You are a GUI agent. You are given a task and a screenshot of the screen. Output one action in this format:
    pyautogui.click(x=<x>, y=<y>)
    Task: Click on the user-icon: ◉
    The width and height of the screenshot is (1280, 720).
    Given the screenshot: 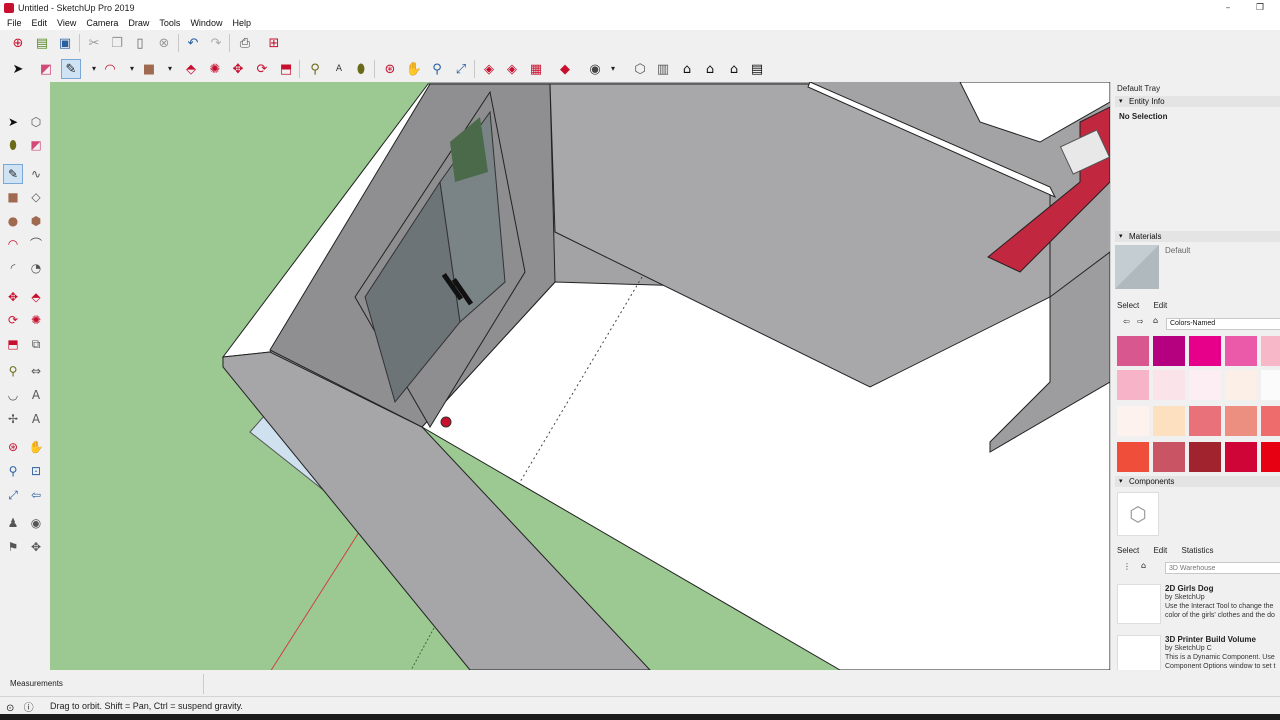 What is the action you would take?
    pyautogui.click(x=595, y=69)
    